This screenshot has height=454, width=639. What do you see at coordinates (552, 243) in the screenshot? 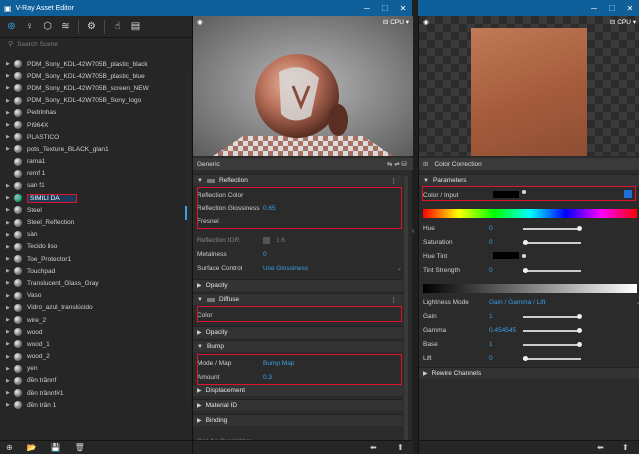
I see `saturation-slider` at bounding box center [552, 243].